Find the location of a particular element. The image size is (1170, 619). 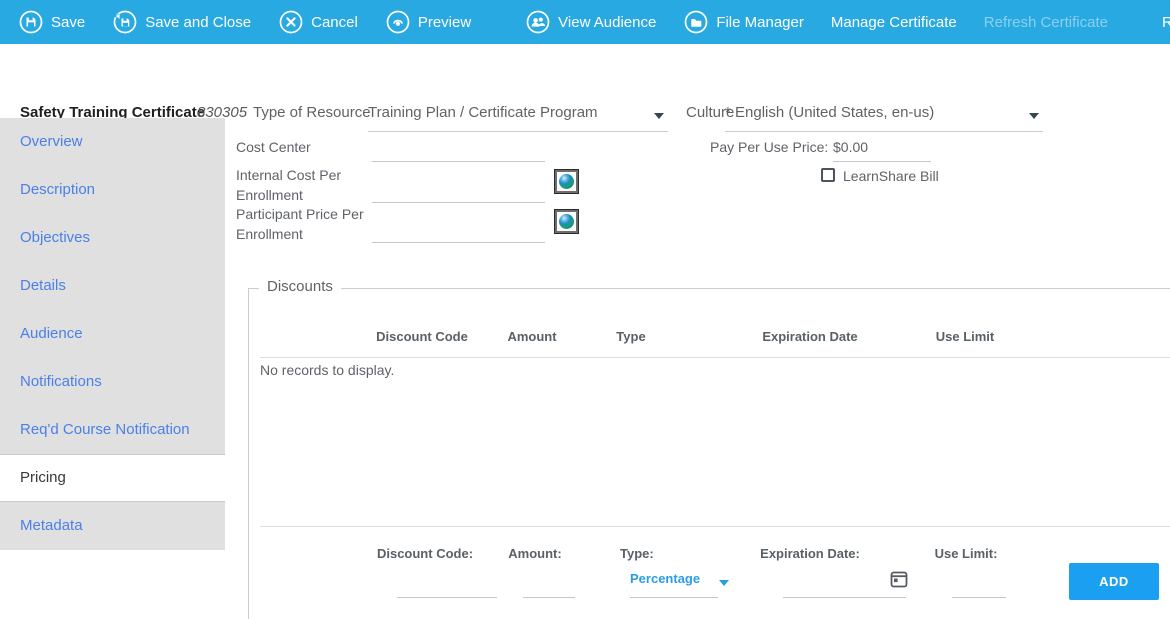

sidebar-item-reqd-course-notification: Req'd Course Notification is located at coordinates (112, 430).